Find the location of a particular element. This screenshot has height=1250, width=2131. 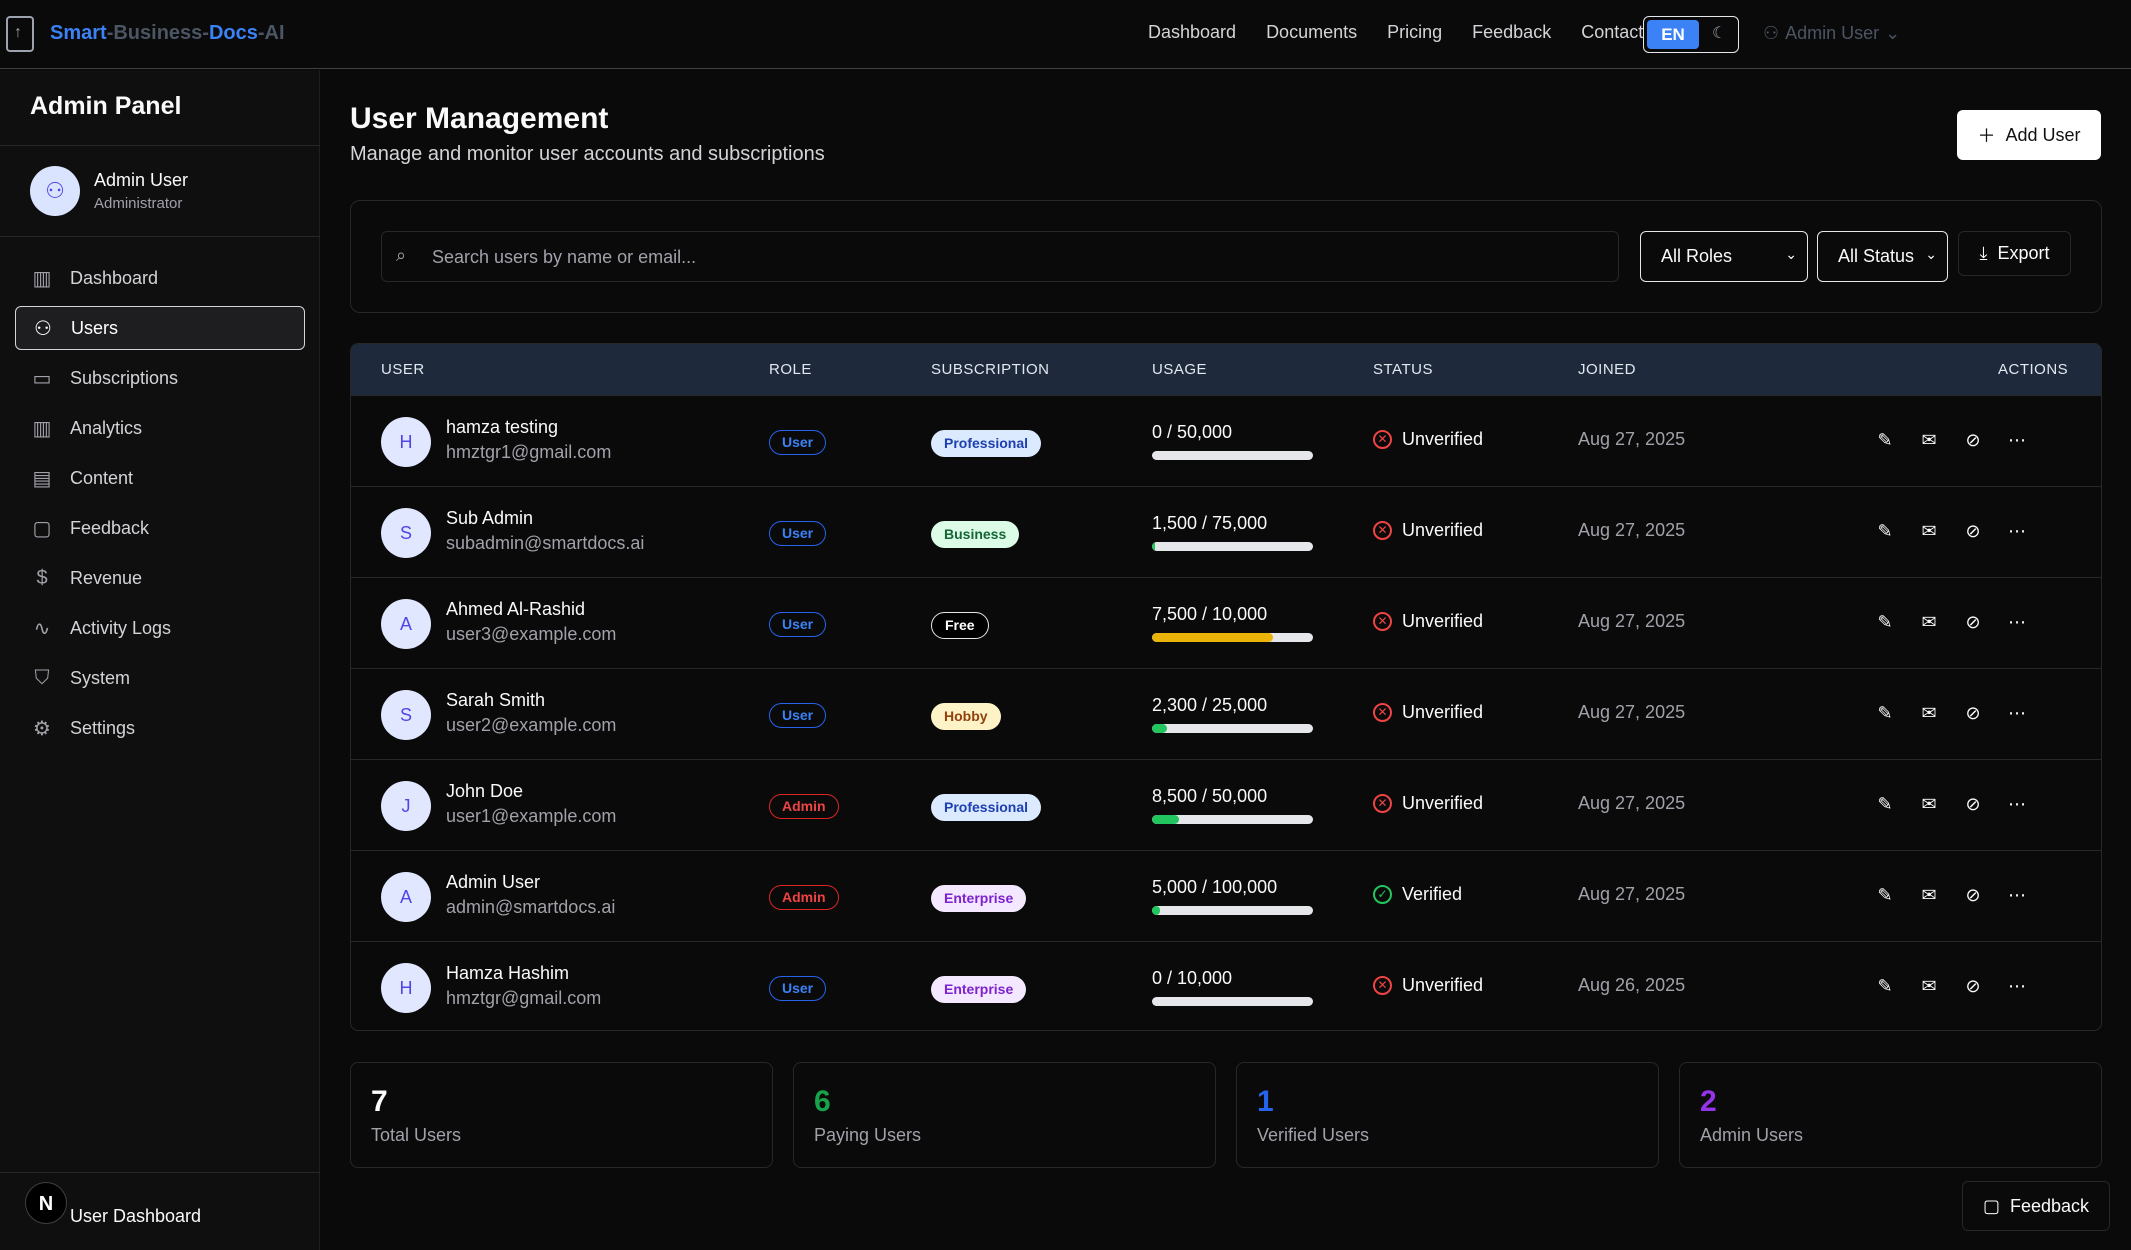

joined-date: Aug 27, 2025 is located at coordinates (1632, 530).